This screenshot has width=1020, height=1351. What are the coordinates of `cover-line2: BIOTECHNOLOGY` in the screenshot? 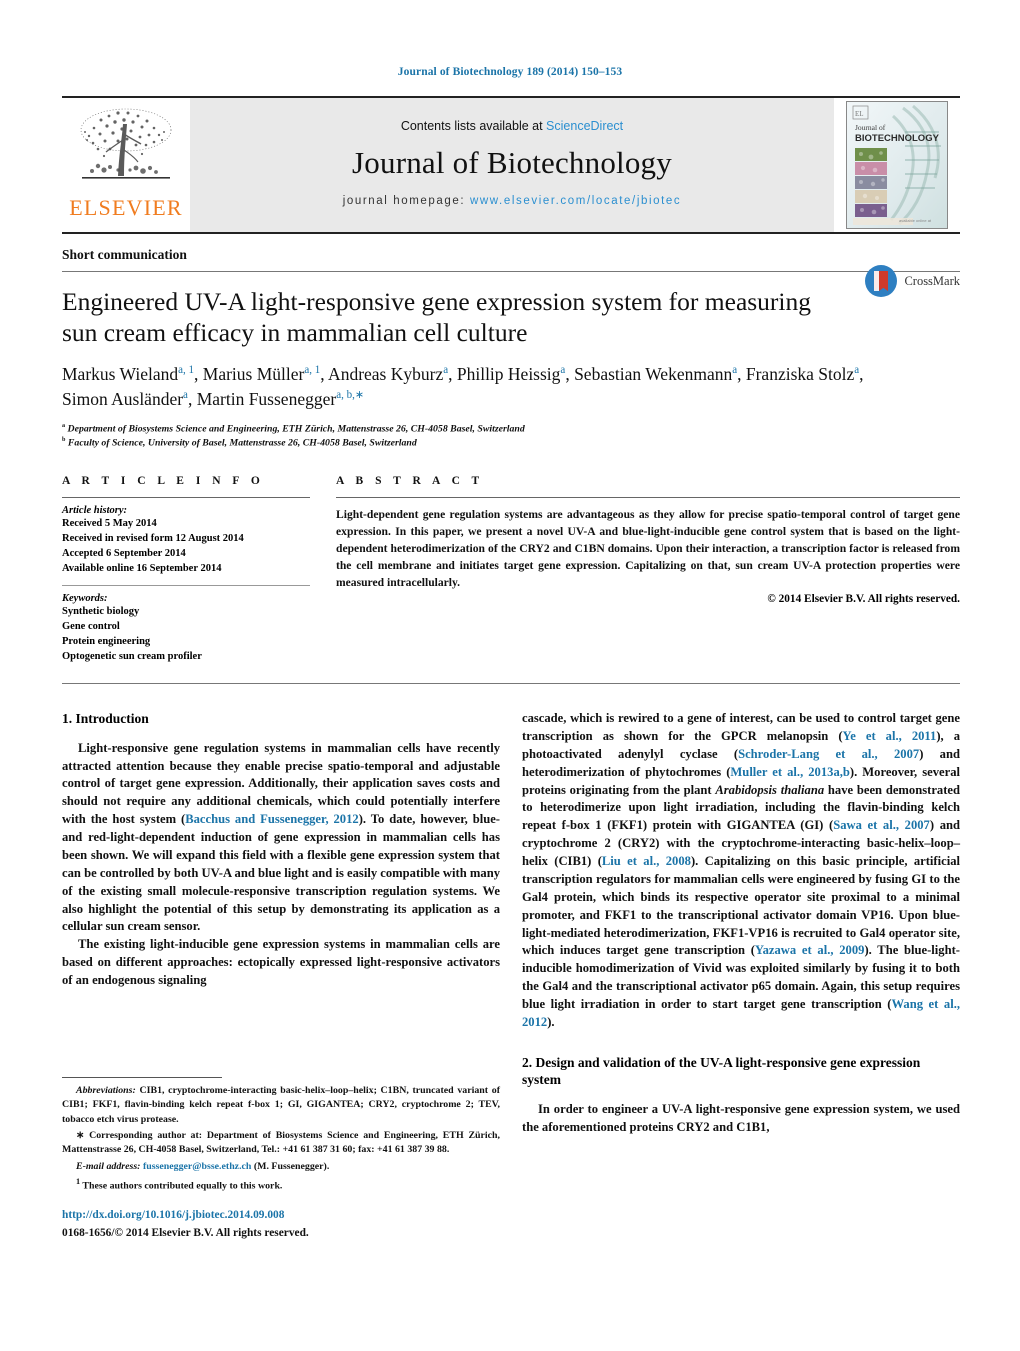 It's located at (897, 138).